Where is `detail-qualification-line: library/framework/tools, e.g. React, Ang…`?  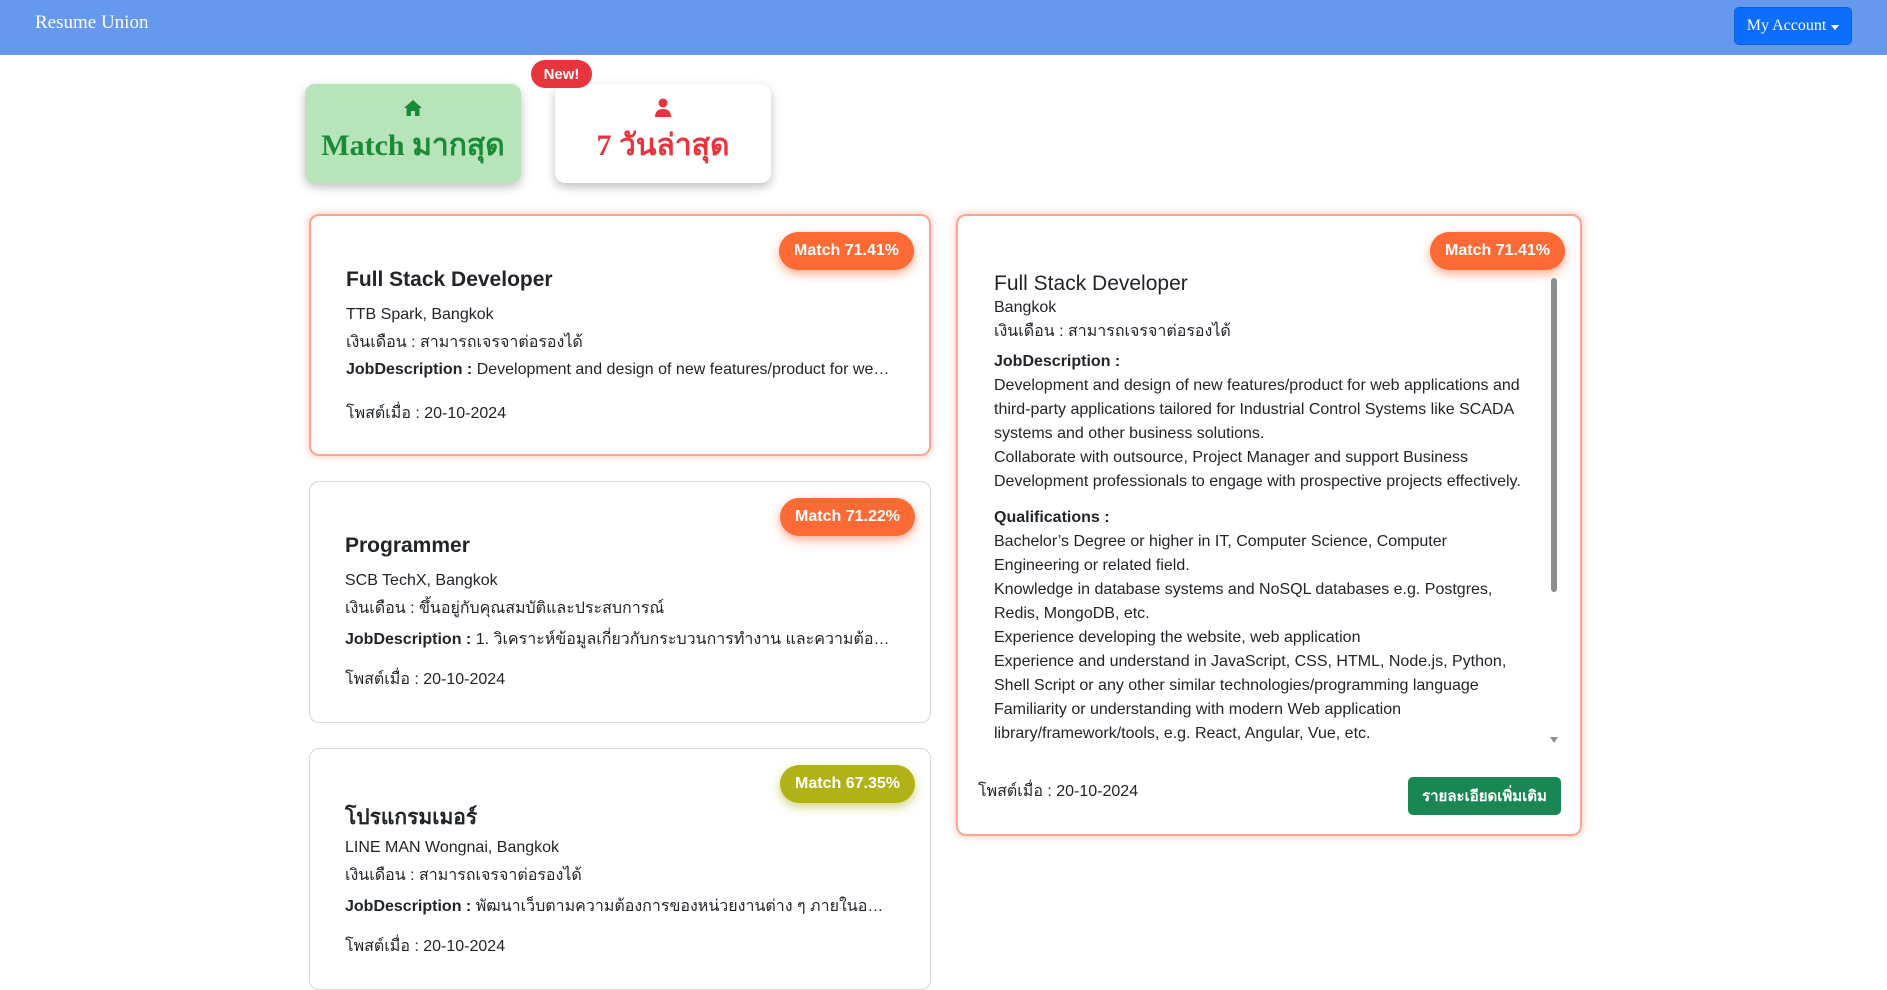
detail-qualification-line: library/framework/tools, e.g. React, Ang… is located at coordinates (1182, 733).